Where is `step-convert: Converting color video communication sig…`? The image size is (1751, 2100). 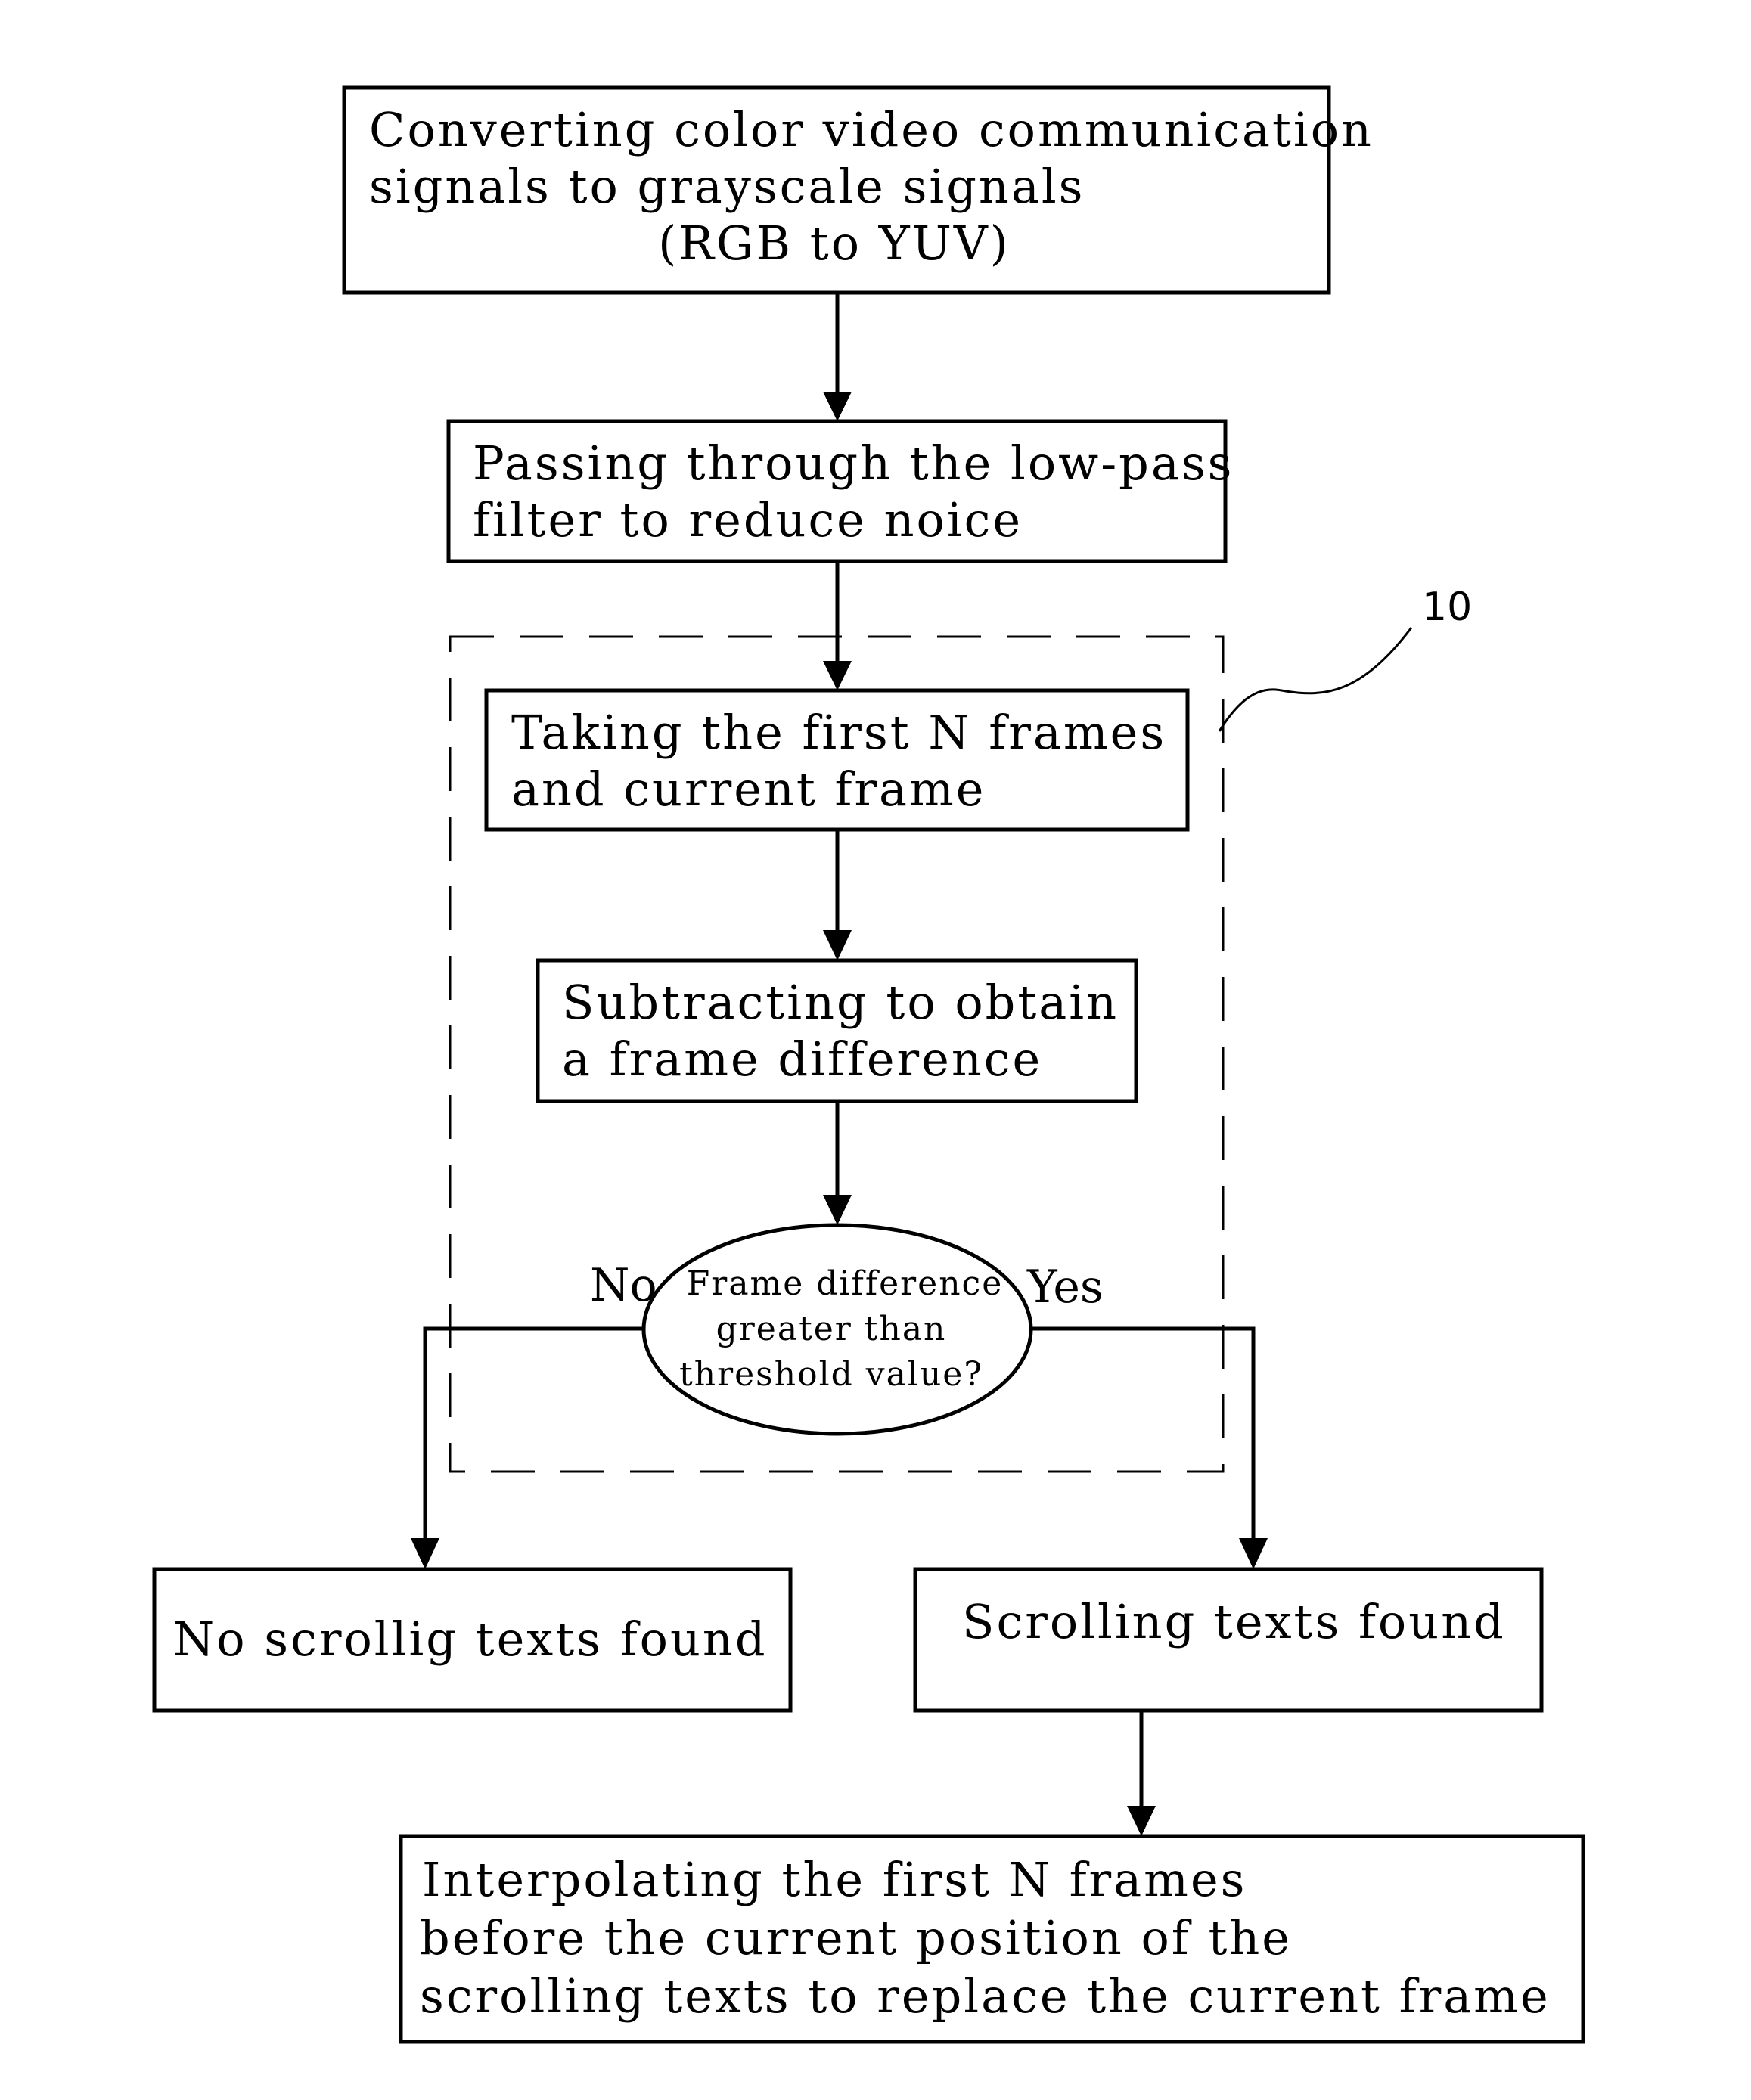
step-convert: Converting color video communication sig… is located at coordinates (858, 190).